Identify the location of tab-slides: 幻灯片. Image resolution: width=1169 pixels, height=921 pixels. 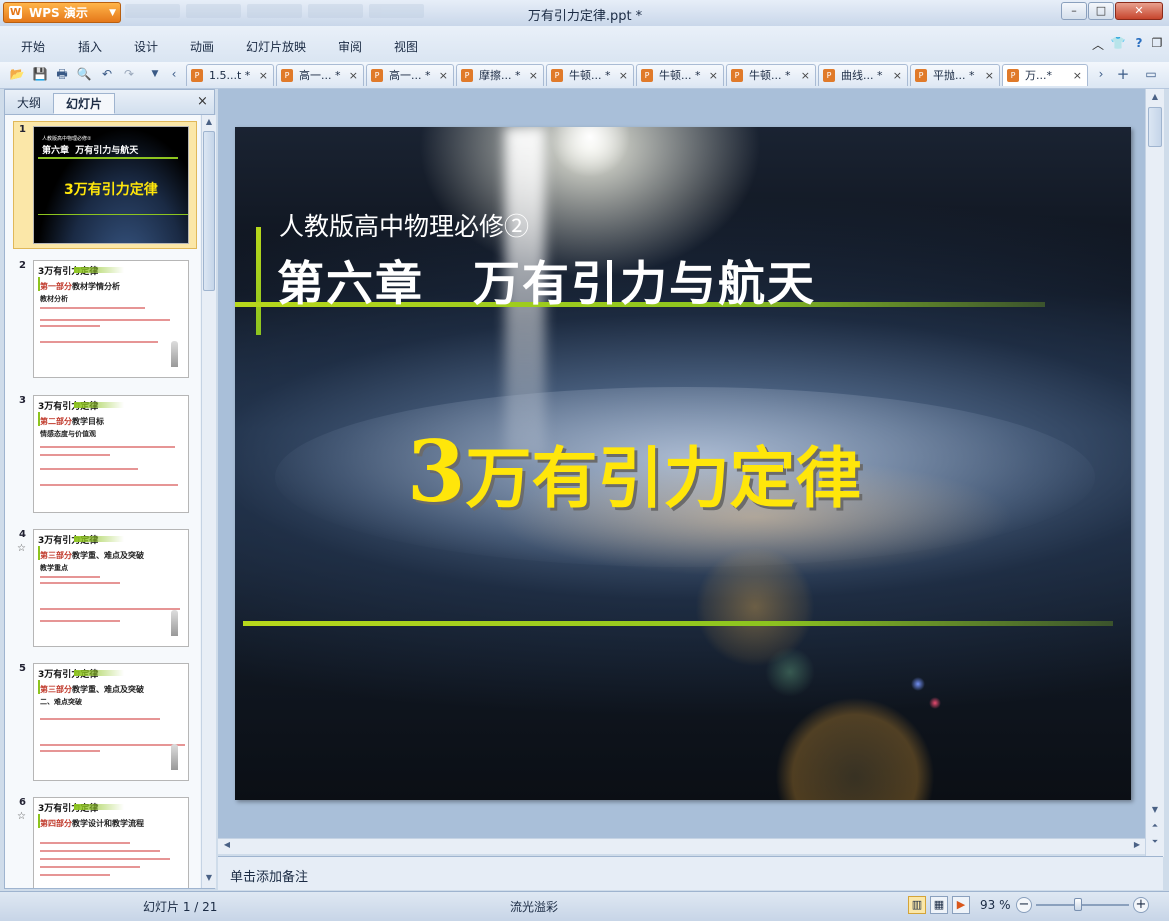
(84, 103).